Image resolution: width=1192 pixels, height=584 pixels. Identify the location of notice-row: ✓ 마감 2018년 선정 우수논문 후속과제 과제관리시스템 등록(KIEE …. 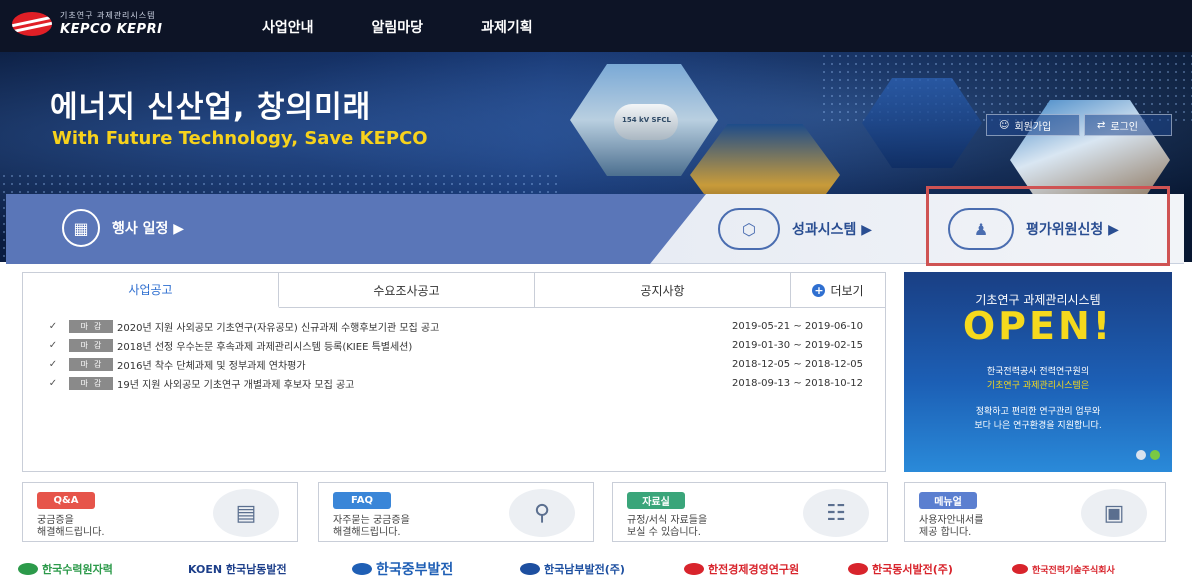
(454, 345).